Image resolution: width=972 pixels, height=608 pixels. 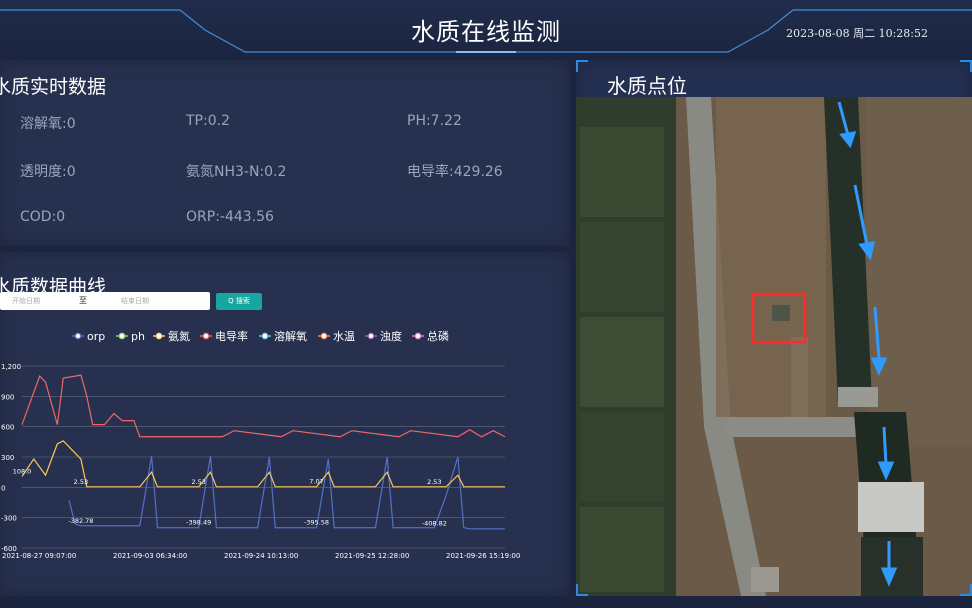 I want to click on metric-conductivity: 电导率:429.26, so click(x=455, y=172).